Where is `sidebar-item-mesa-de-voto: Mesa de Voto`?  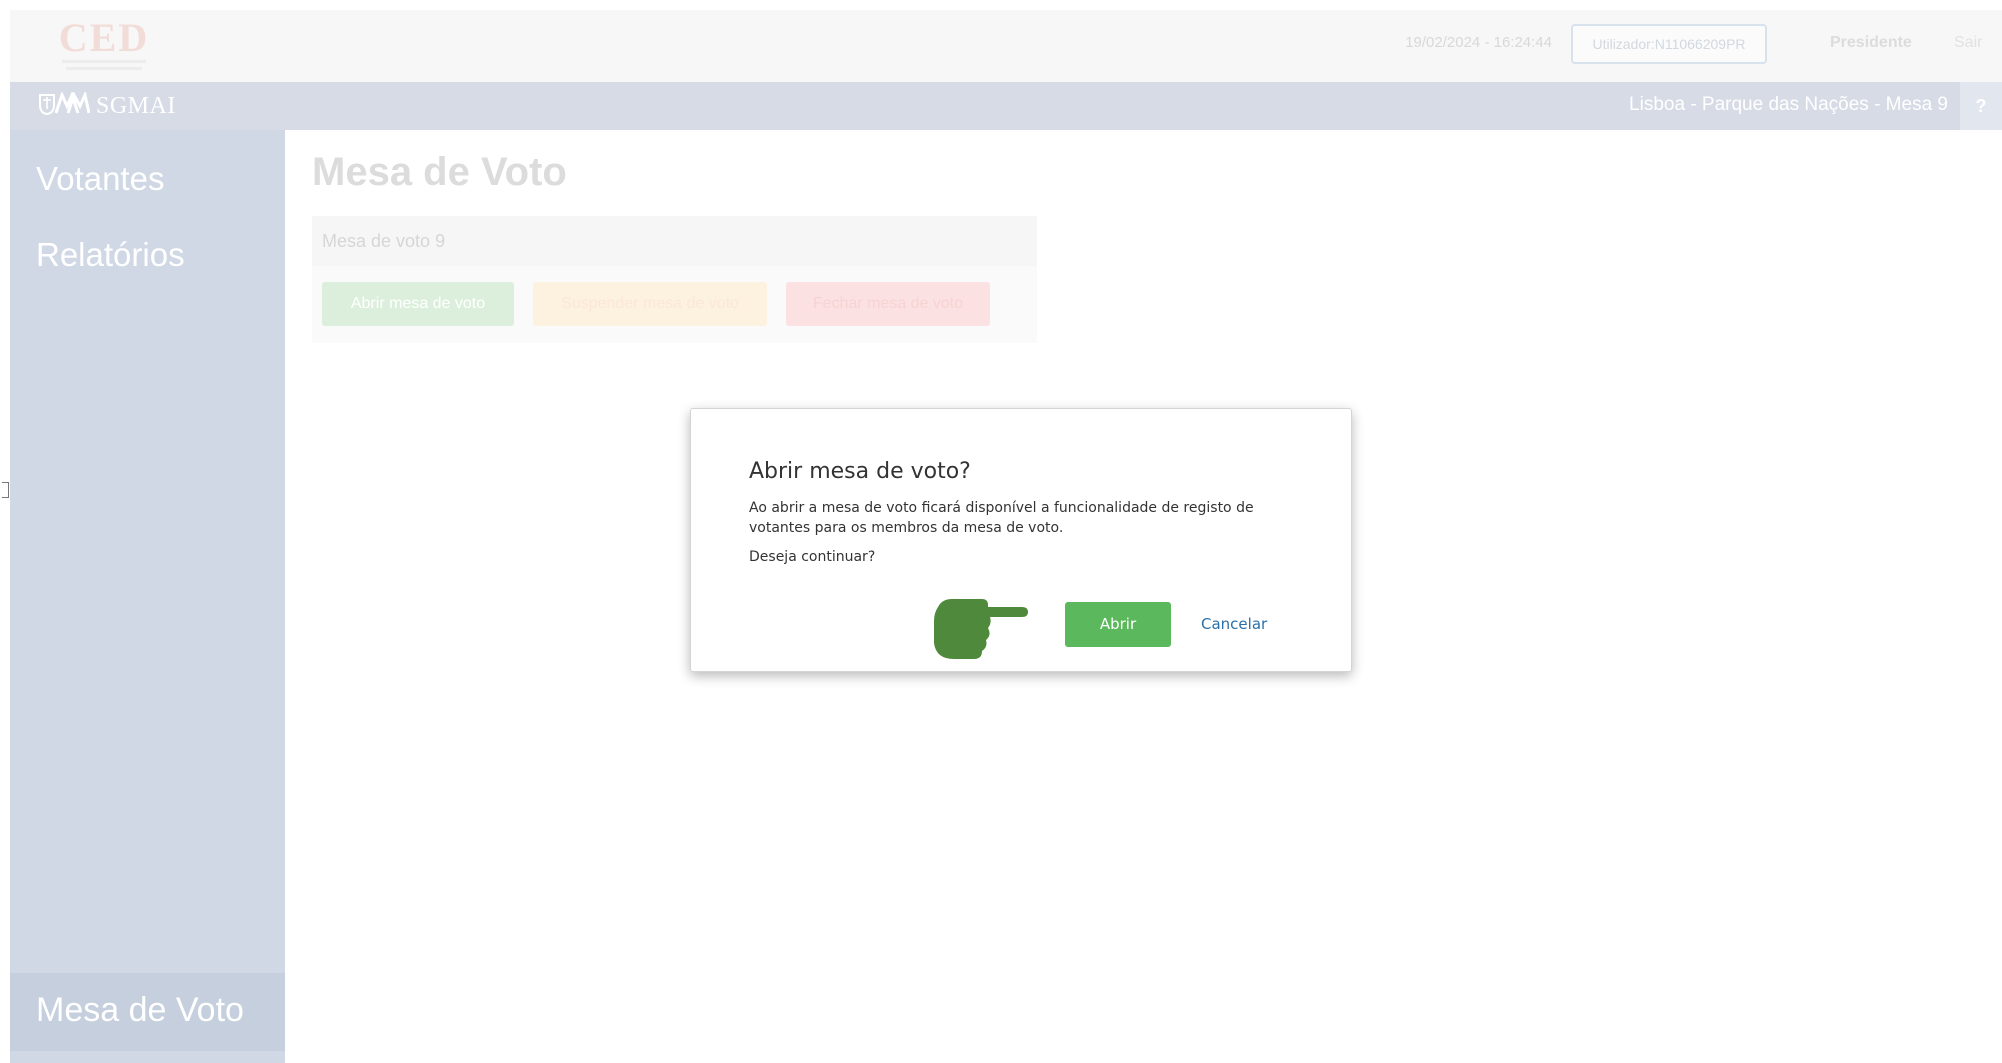 sidebar-item-mesa-de-voto: Mesa de Voto is located at coordinates (147, 1012).